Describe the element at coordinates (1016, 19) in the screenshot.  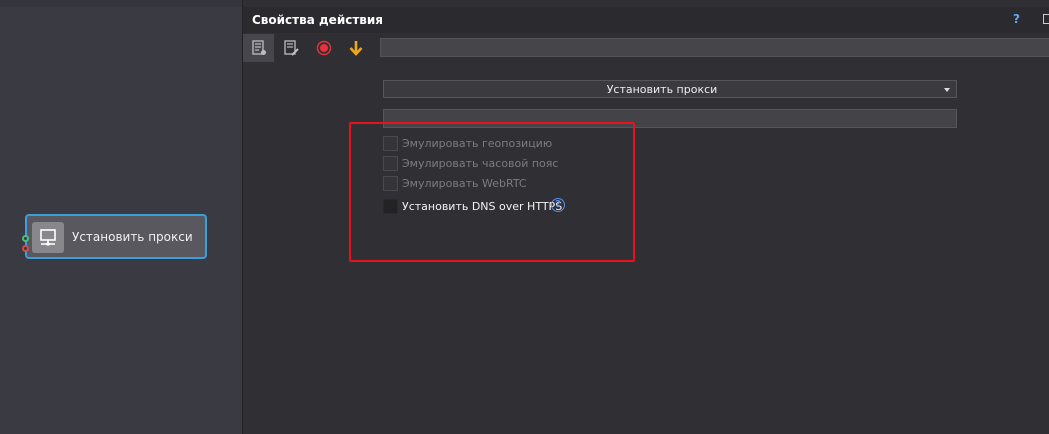
I see `help-button: ?` at that location.